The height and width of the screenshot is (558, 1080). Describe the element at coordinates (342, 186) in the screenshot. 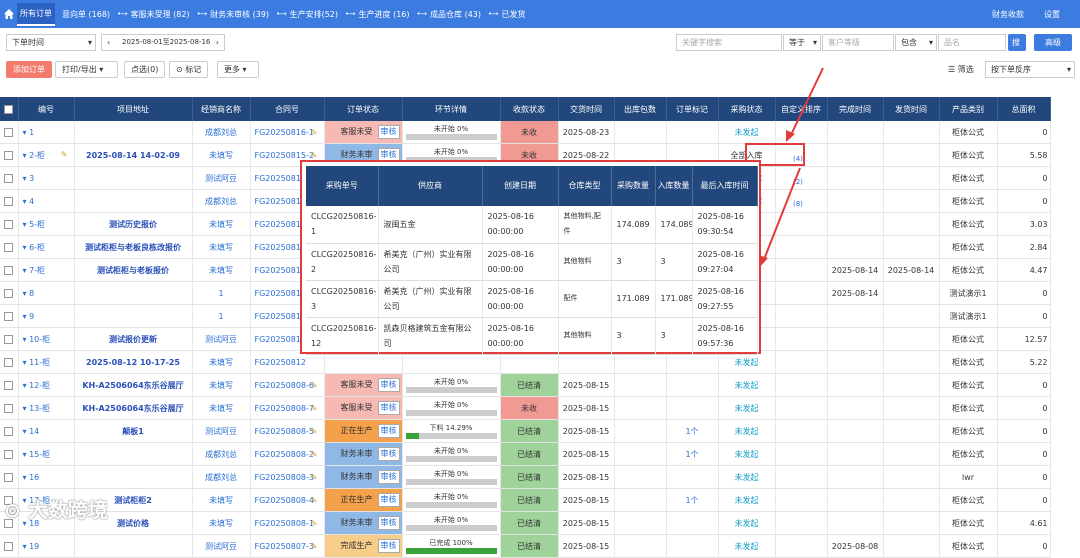

I see `popup-col: 采购单号` at that location.